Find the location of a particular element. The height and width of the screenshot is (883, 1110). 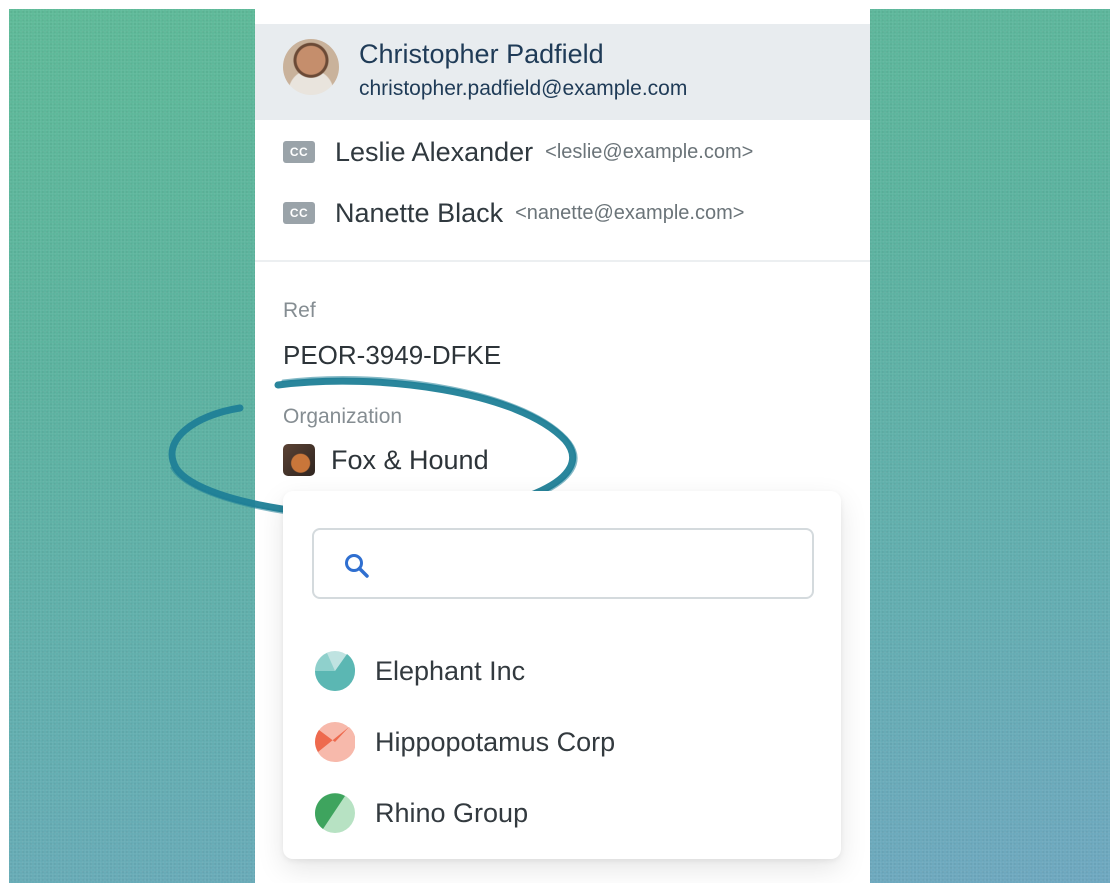

fox-logo-icon is located at coordinates (299, 460).